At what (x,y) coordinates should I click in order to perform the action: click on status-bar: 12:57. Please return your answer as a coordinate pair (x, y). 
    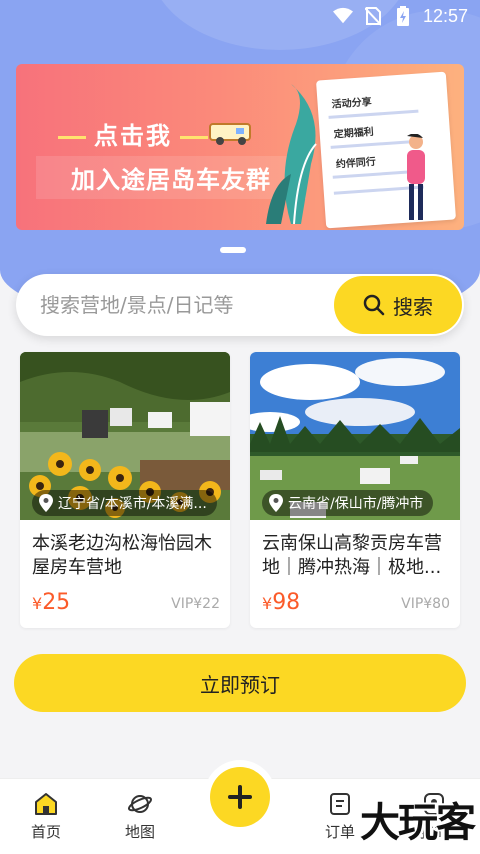
    Looking at the image, I should click on (240, 16).